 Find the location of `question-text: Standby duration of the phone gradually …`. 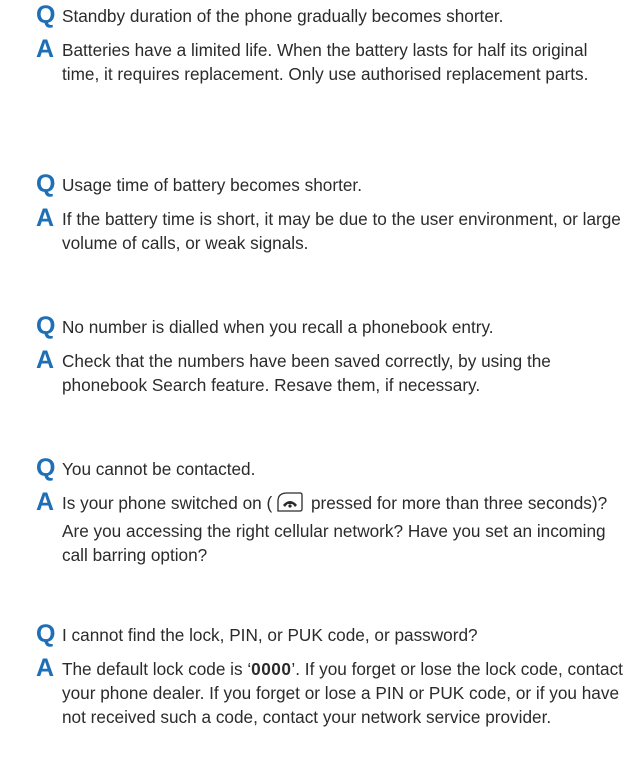

question-text: Standby duration of the phone gradually … is located at coordinates (283, 16).